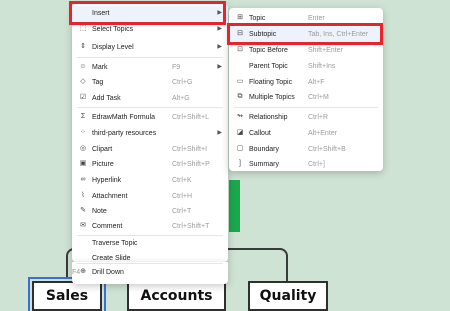  I want to click on submenu-item-label: Boundary, so click(264, 149).